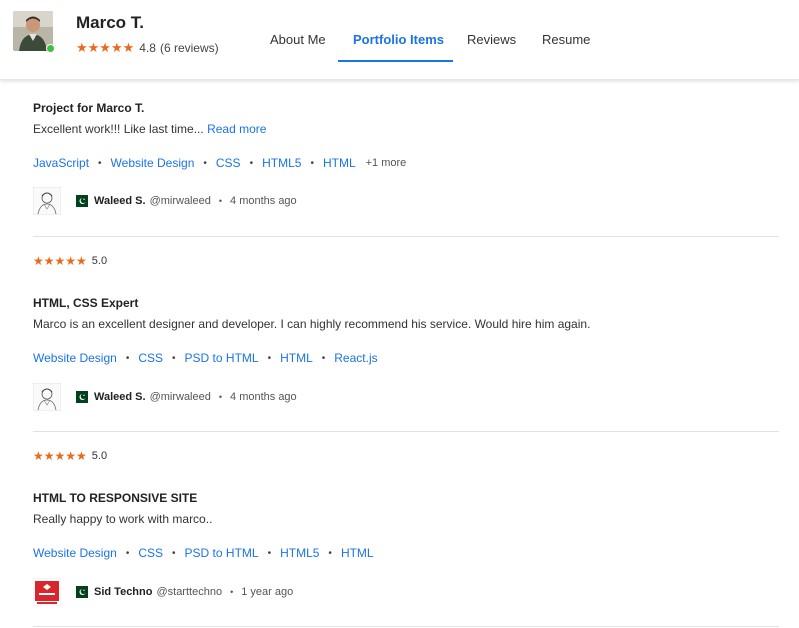  What do you see at coordinates (50, 48) in the screenshot?
I see `online-status-dot` at bounding box center [50, 48].